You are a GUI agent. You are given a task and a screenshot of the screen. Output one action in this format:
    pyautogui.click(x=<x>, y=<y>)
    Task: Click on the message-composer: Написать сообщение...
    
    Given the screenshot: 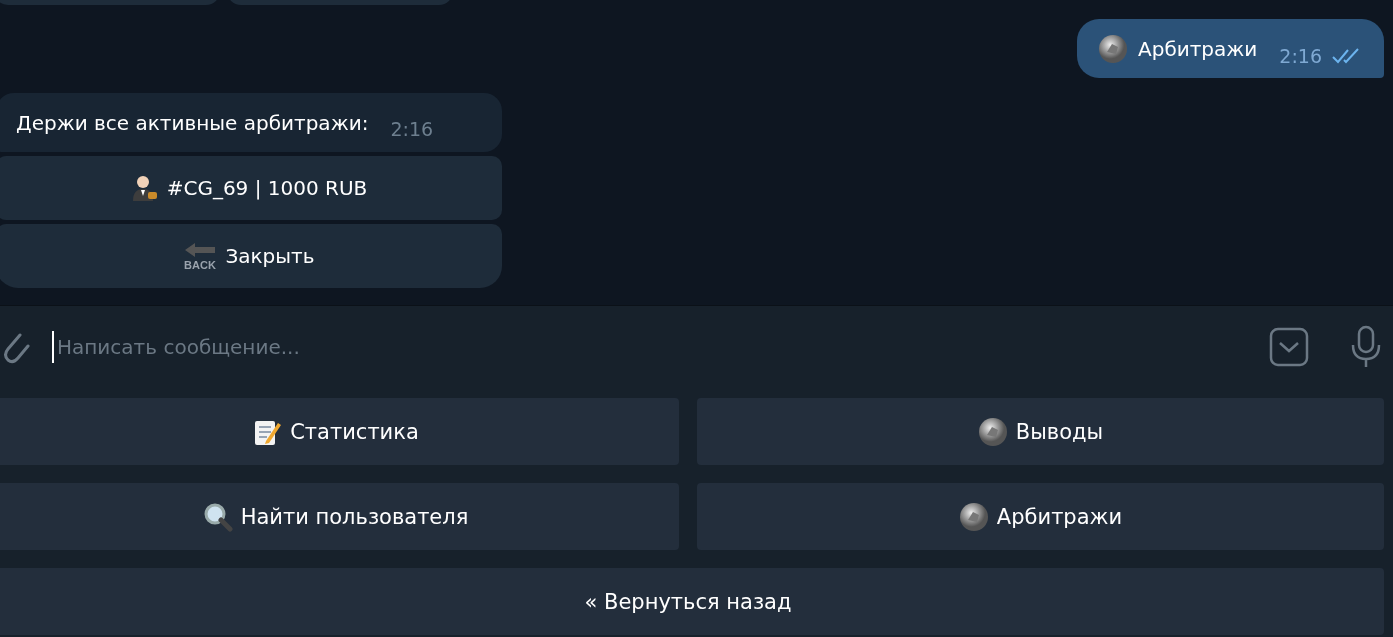 What is the action you would take?
    pyautogui.click(x=696, y=346)
    